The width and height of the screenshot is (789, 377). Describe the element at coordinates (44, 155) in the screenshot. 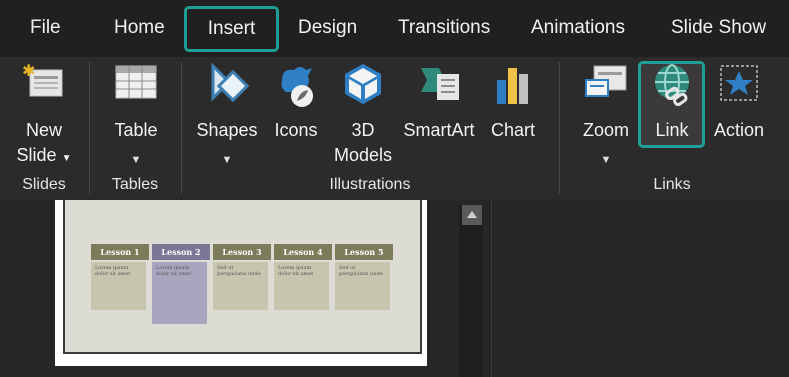

I see `new-slide-label-2: Slide ▼` at that location.